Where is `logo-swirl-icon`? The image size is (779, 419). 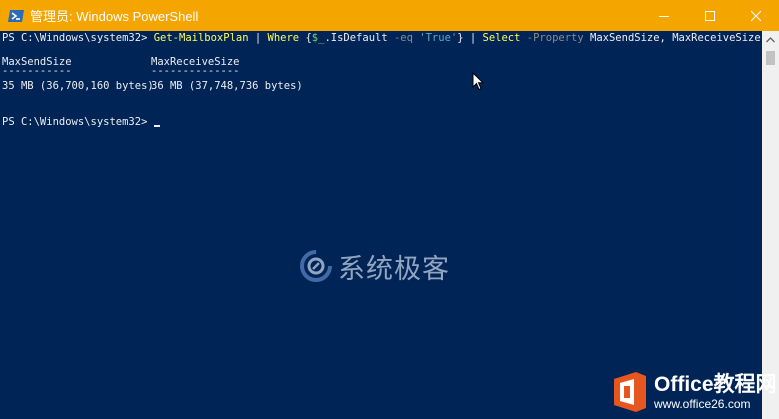 logo-swirl-icon is located at coordinates (316, 266).